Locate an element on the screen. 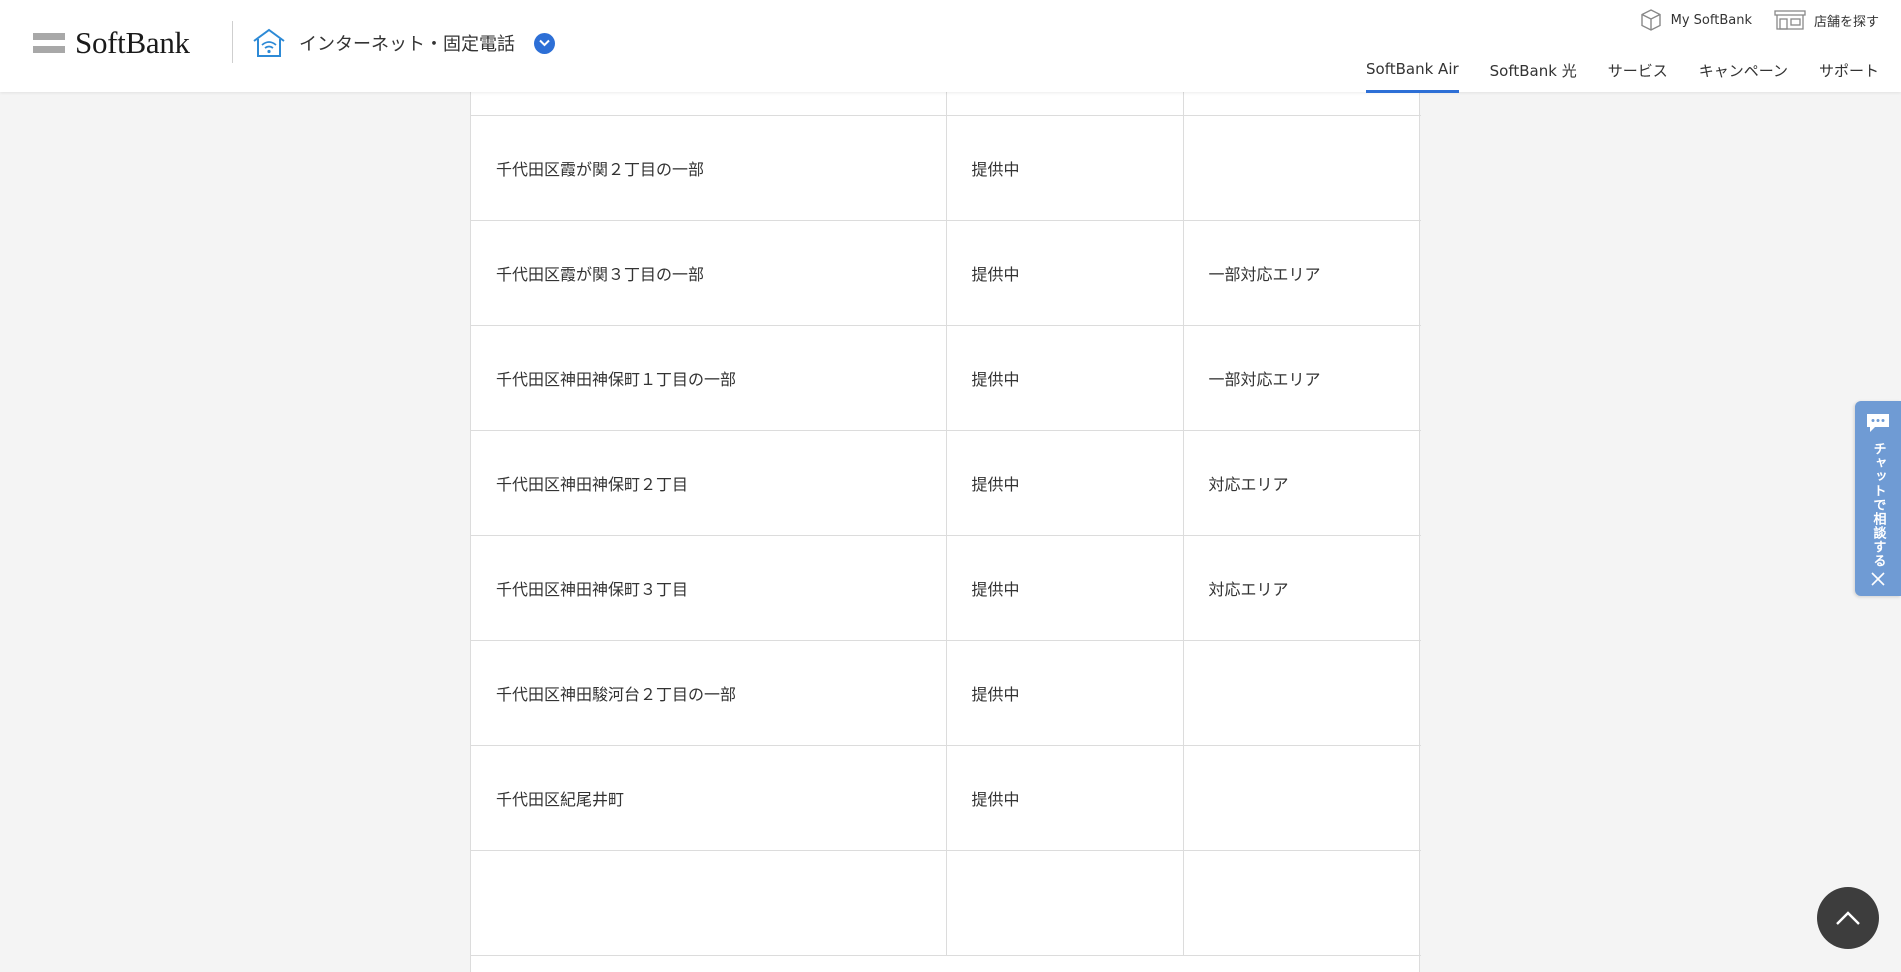 The height and width of the screenshot is (972, 1901). chevron-down-icon is located at coordinates (544, 43).